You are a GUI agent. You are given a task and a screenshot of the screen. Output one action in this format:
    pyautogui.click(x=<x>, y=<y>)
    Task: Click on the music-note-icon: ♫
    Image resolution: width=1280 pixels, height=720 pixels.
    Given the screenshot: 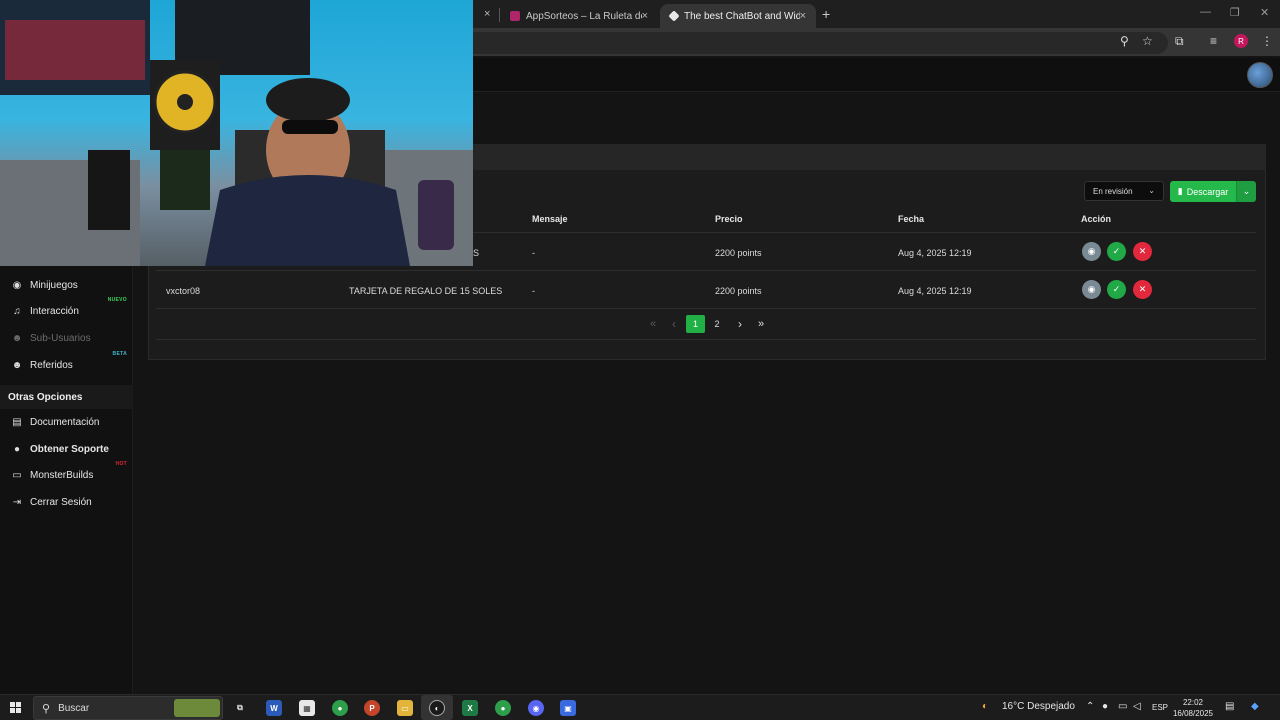 What is the action you would take?
    pyautogui.click(x=17, y=311)
    